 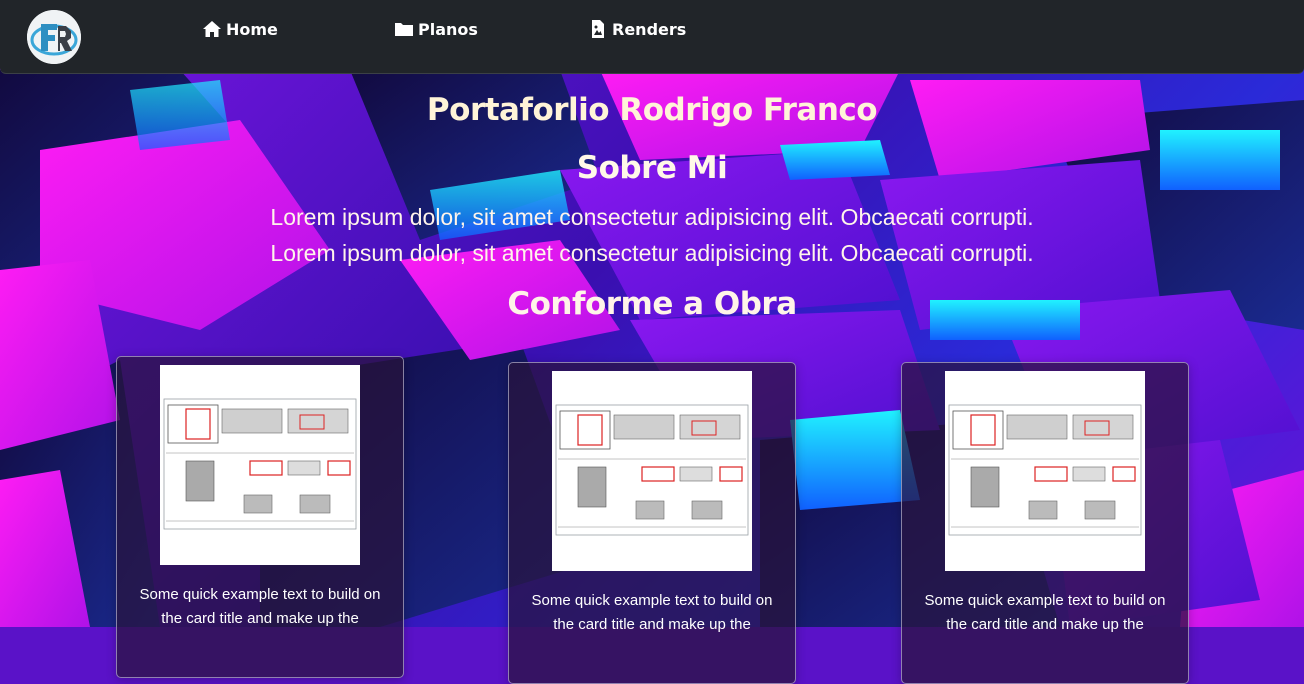 What do you see at coordinates (448, 29) in the screenshot?
I see `nav-planos-label: Planos` at bounding box center [448, 29].